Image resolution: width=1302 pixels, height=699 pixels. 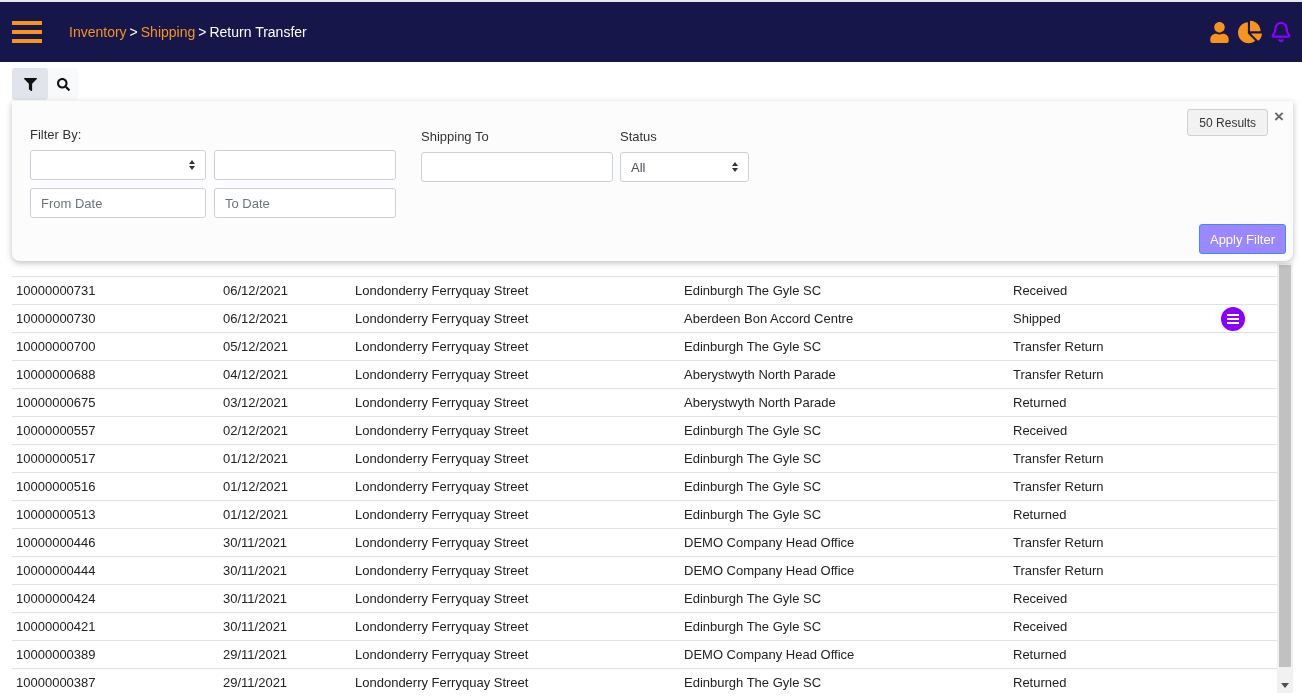 I want to click on transfer-date: 05/12/2021, so click(x=256, y=346).